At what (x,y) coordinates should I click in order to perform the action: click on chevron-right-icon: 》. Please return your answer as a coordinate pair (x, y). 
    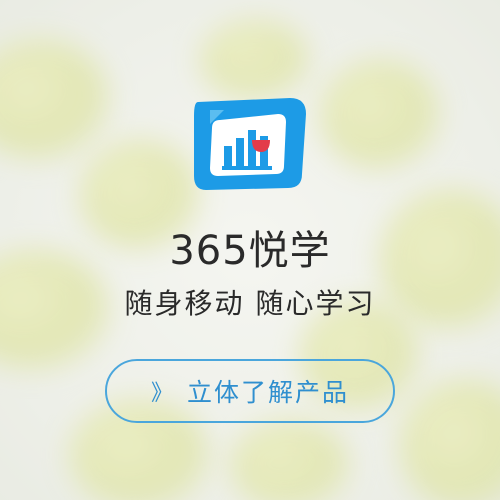
    Looking at the image, I should click on (162, 393).